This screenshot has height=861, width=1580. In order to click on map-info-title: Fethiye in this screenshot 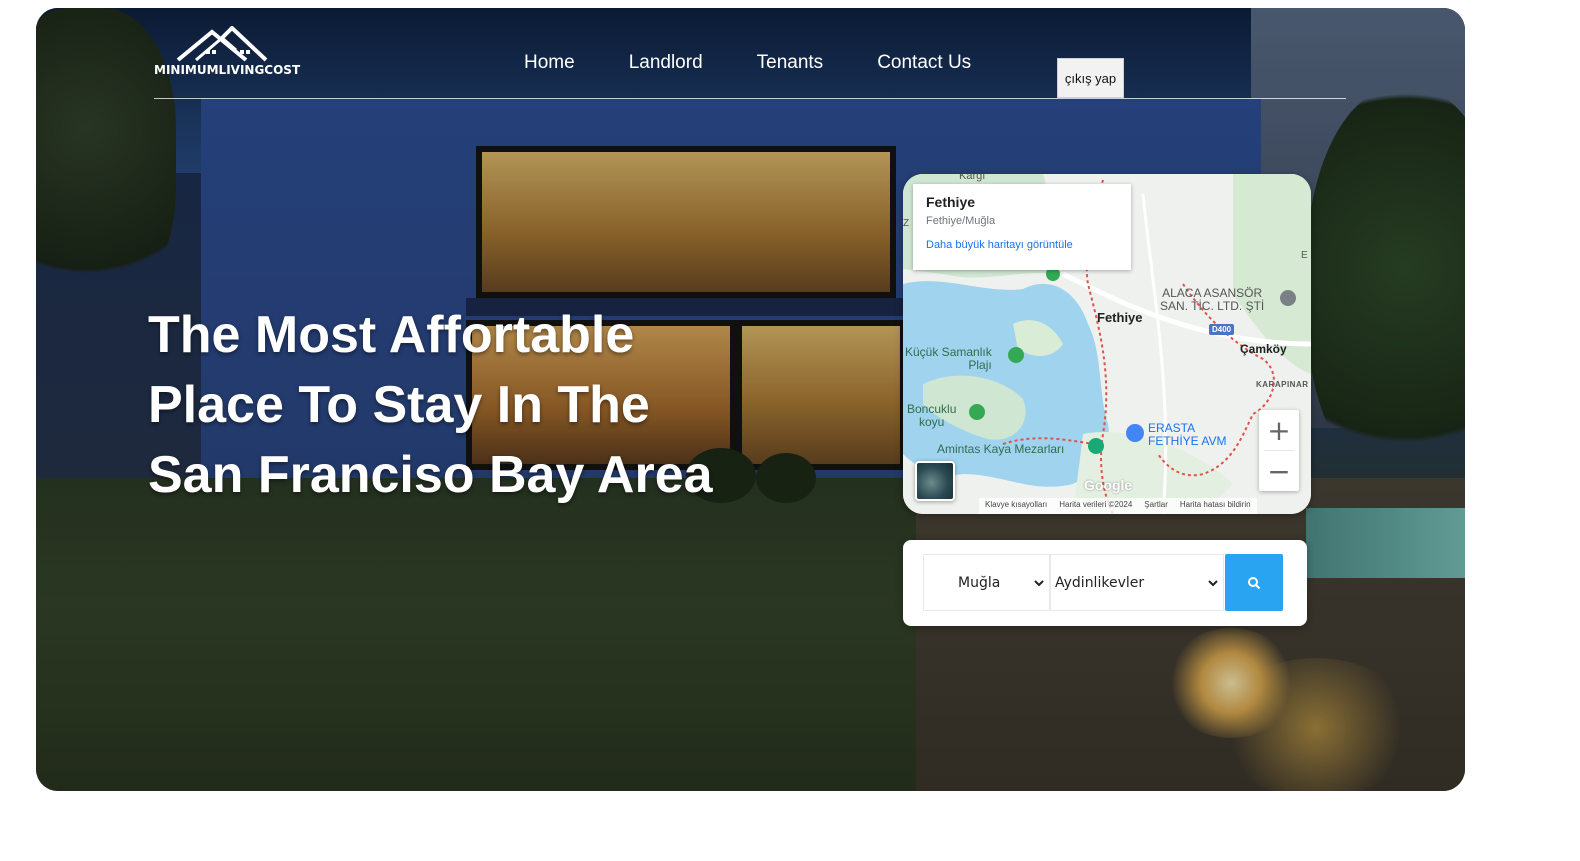, I will do `click(951, 202)`.